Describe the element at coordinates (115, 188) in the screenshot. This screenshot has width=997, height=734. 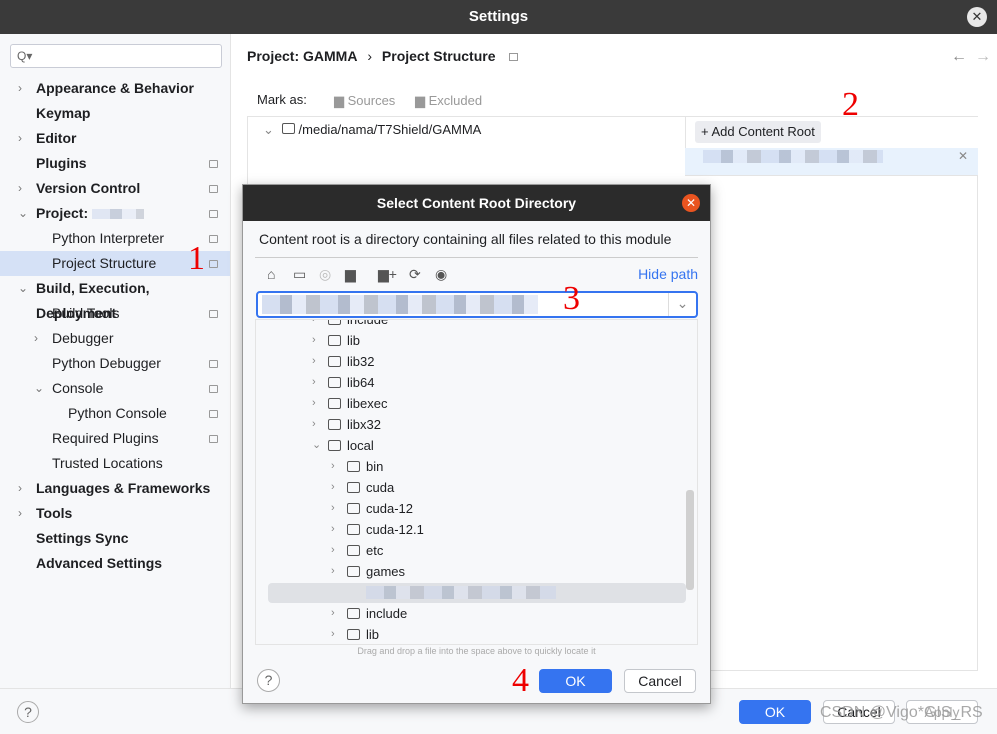
I see `sidebar-item: › Version Control` at that location.